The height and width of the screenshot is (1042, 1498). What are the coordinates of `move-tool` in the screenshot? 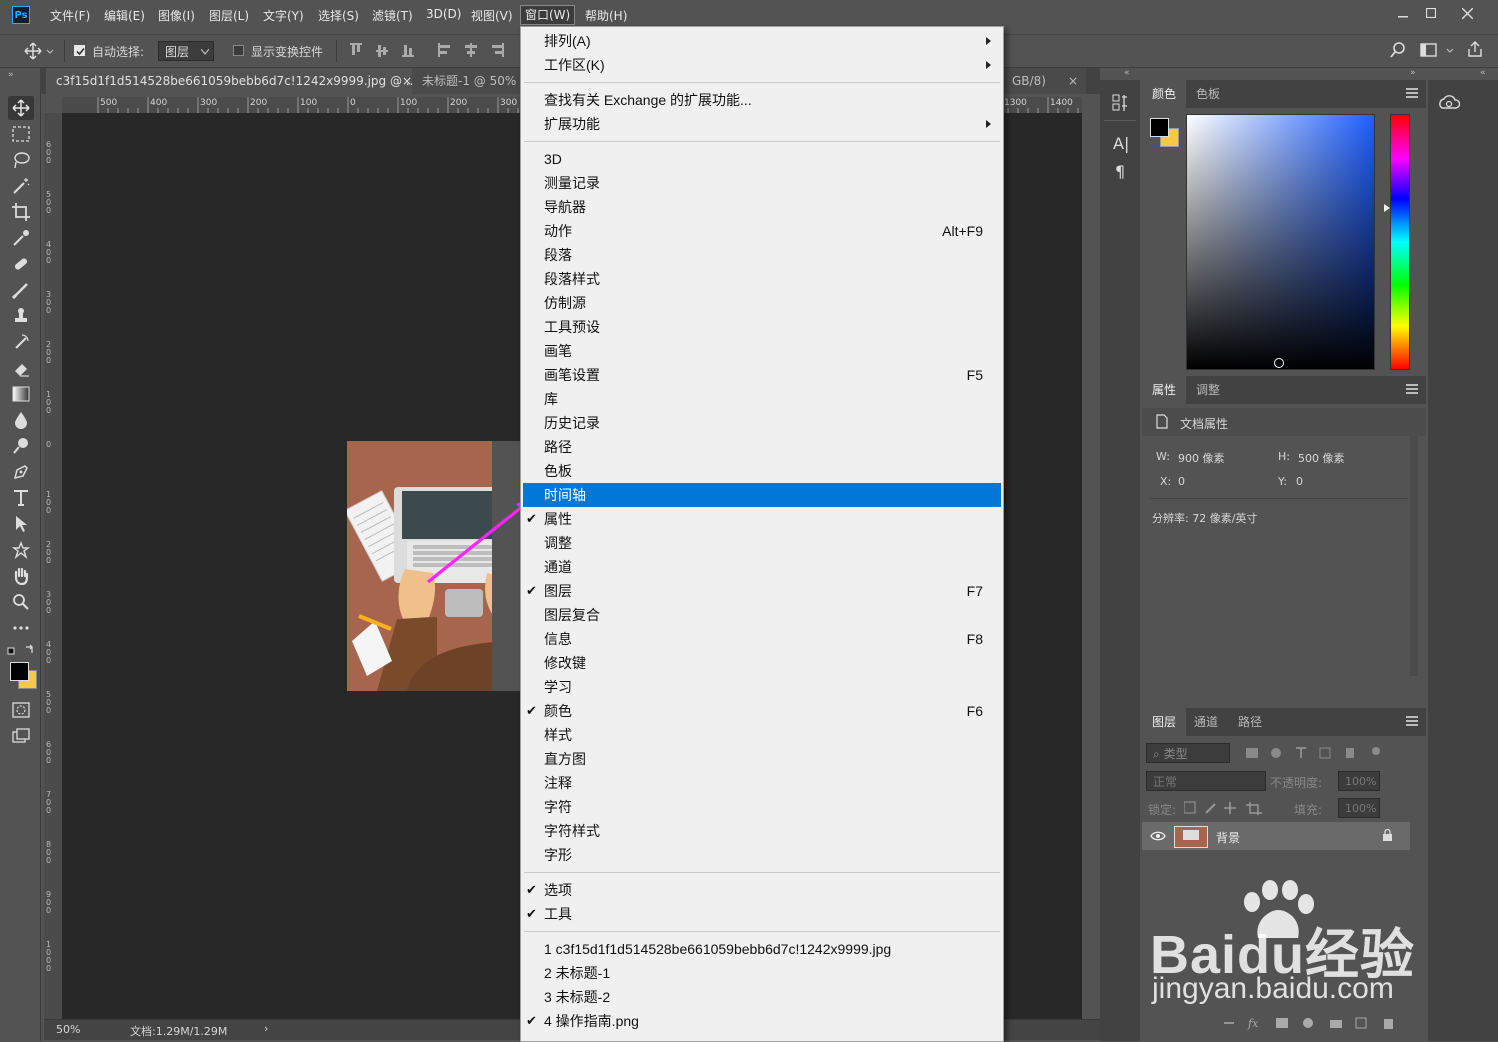 It's located at (21, 108).